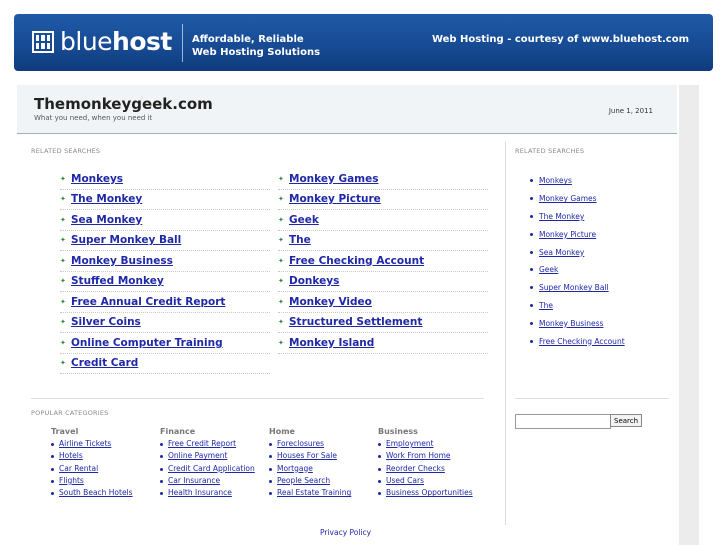  What do you see at coordinates (78, 469) in the screenshot?
I see `category-link: Car Rental` at bounding box center [78, 469].